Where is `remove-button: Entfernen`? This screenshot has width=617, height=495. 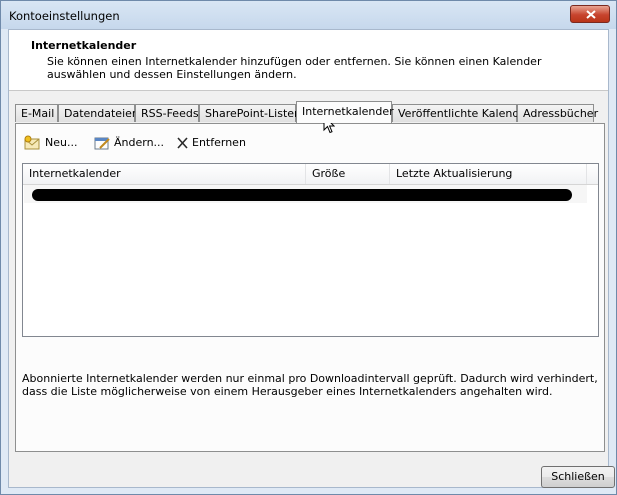 remove-button: Entfernen is located at coordinates (211, 143).